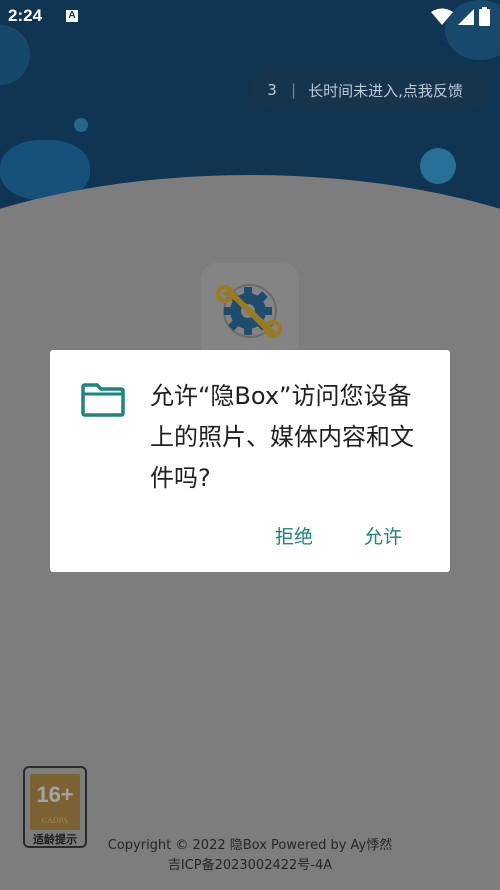  What do you see at coordinates (55, 794) in the screenshot?
I see `age-rating-number: 16+` at bounding box center [55, 794].